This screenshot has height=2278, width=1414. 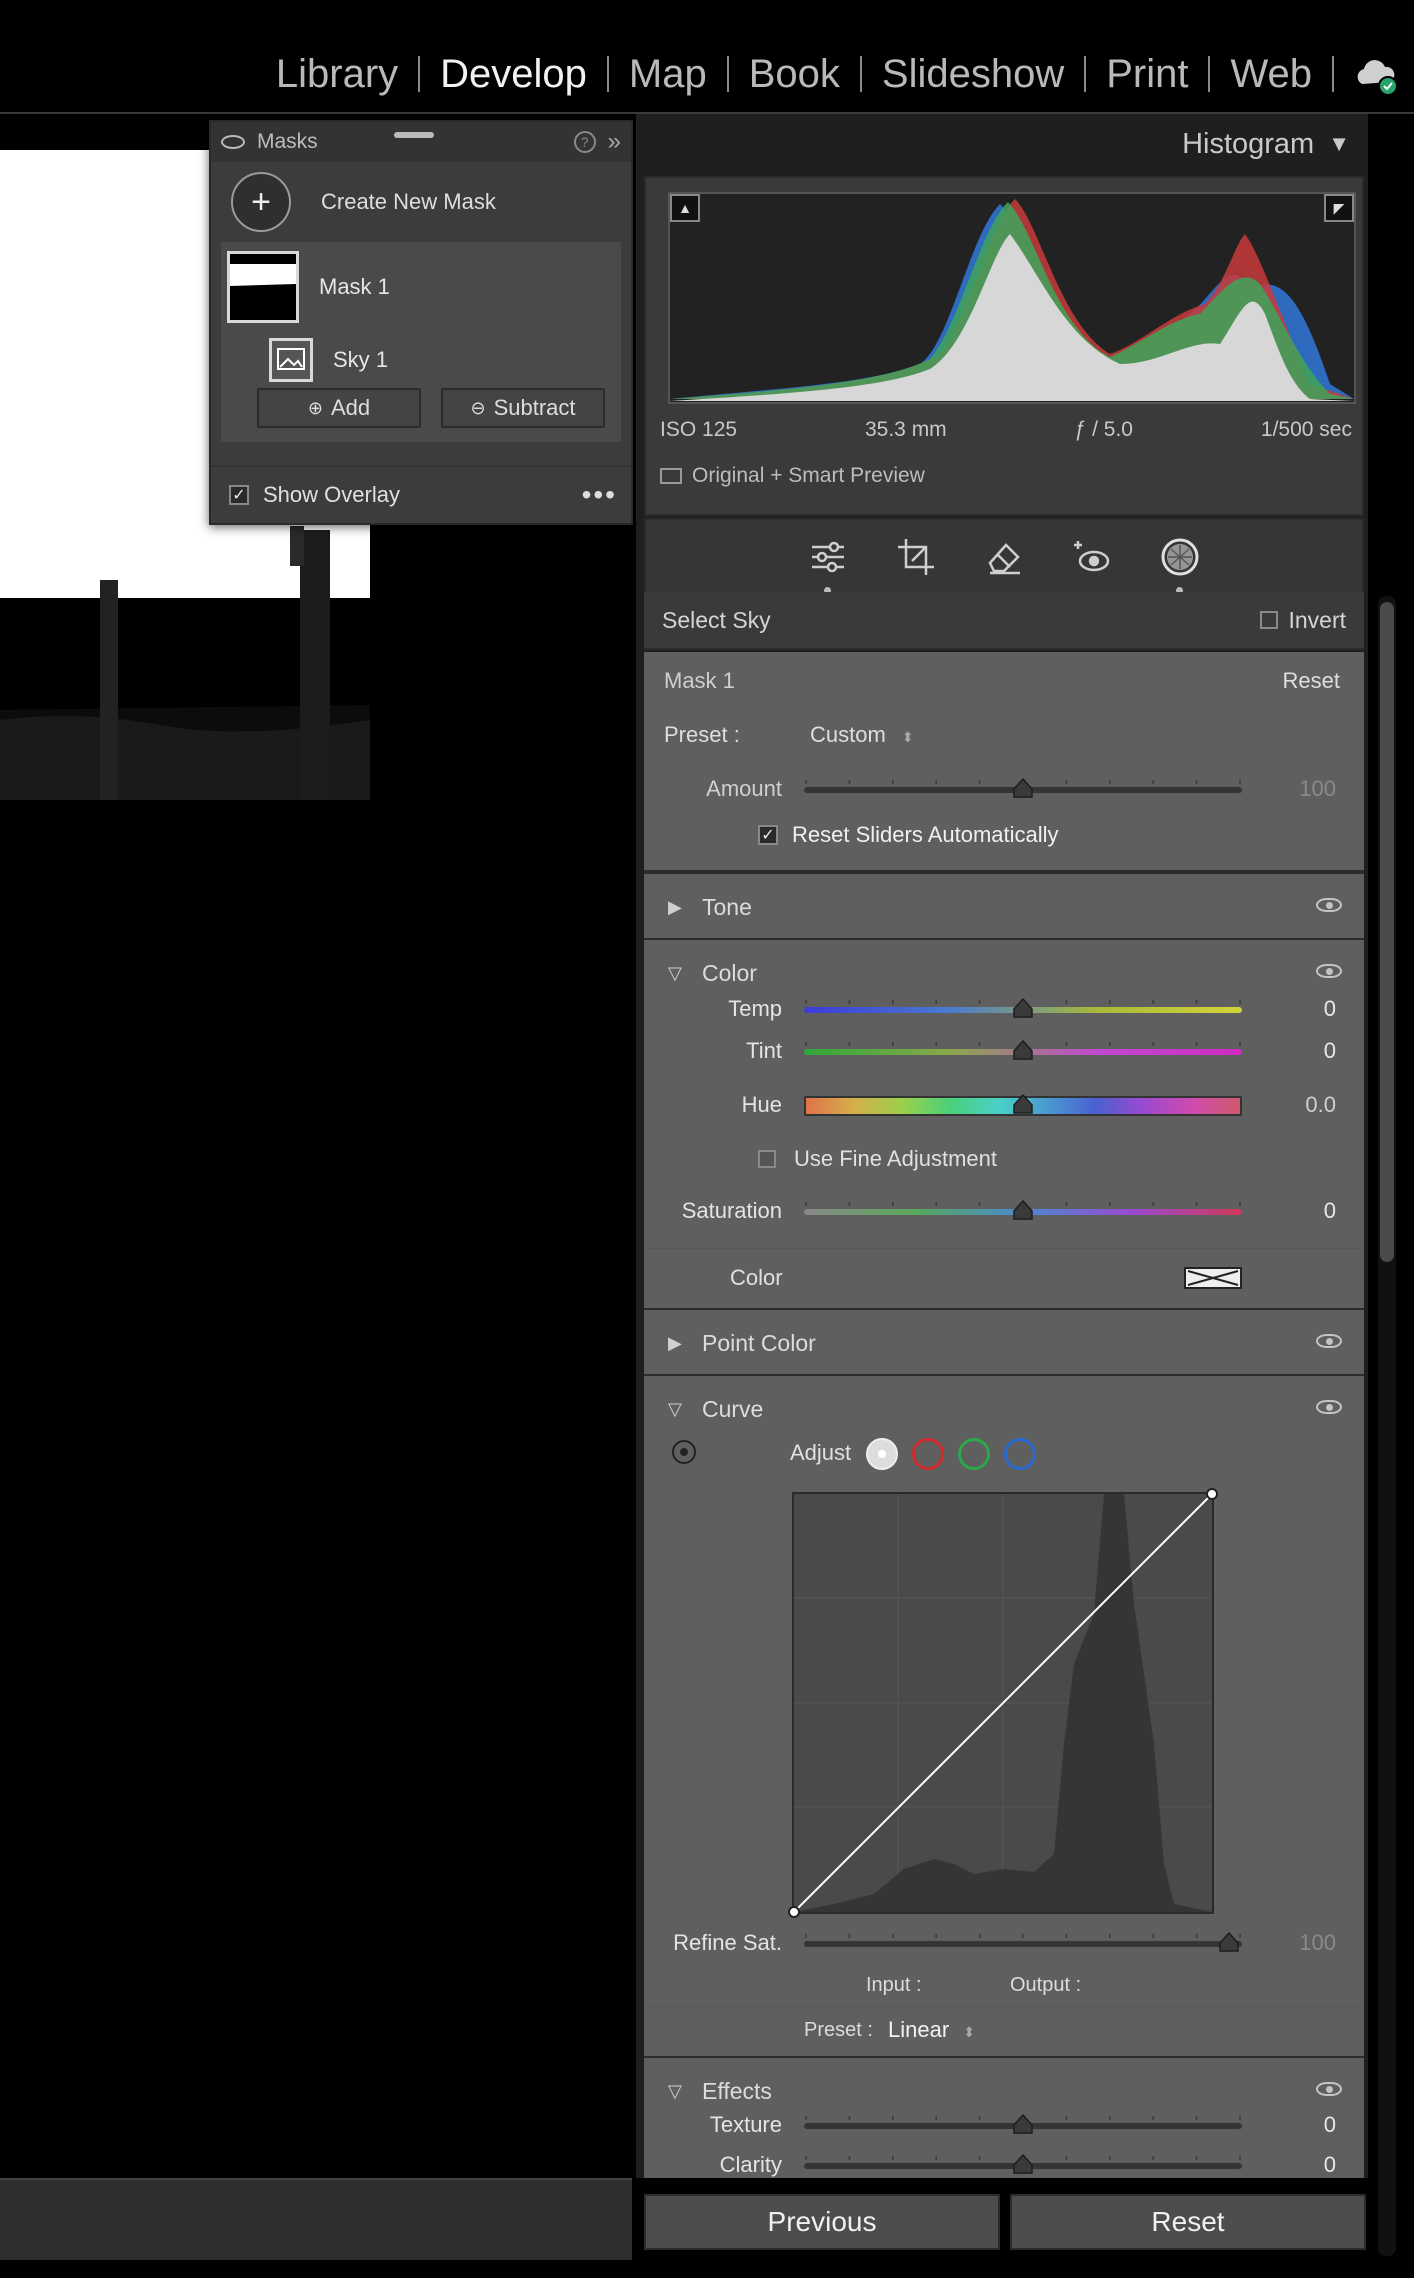 I want to click on texture-thumb, so click(x=1023, y=2124).